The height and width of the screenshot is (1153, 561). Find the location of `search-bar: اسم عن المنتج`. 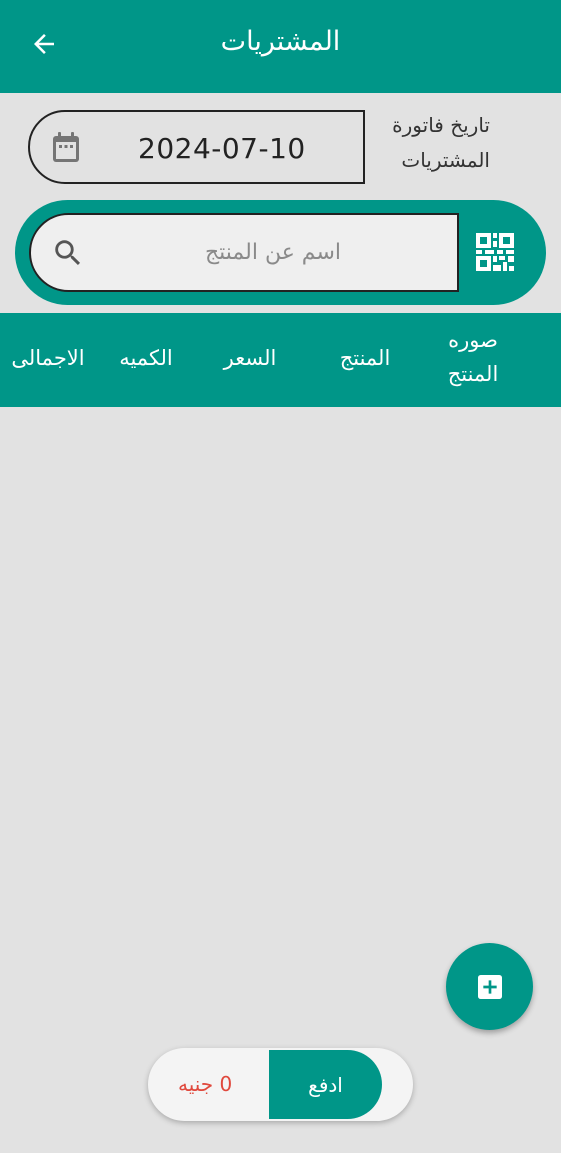

search-bar: اسم عن المنتج is located at coordinates (280, 252).